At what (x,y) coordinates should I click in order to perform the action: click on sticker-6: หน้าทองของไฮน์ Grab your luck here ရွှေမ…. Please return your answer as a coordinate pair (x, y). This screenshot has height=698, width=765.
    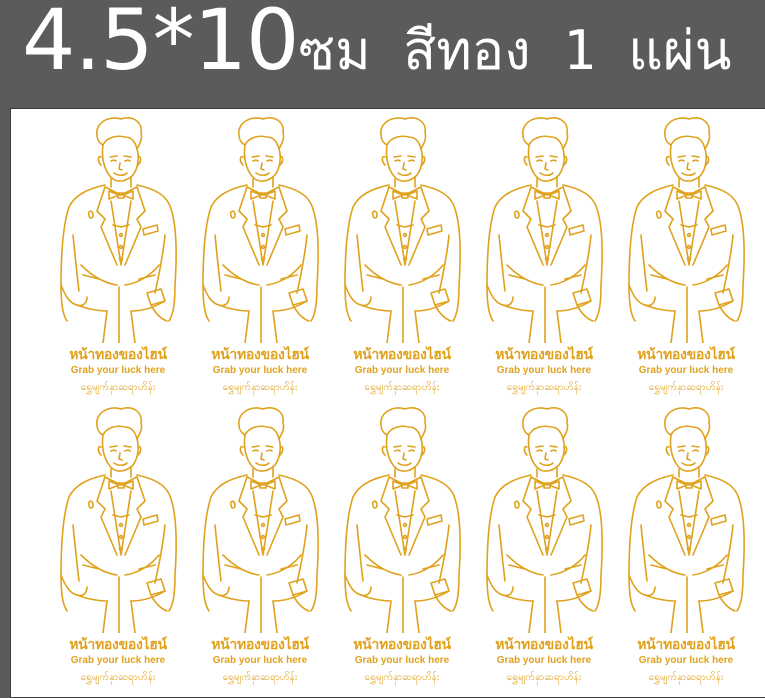
    Looking at the image, I should click on (118, 545).